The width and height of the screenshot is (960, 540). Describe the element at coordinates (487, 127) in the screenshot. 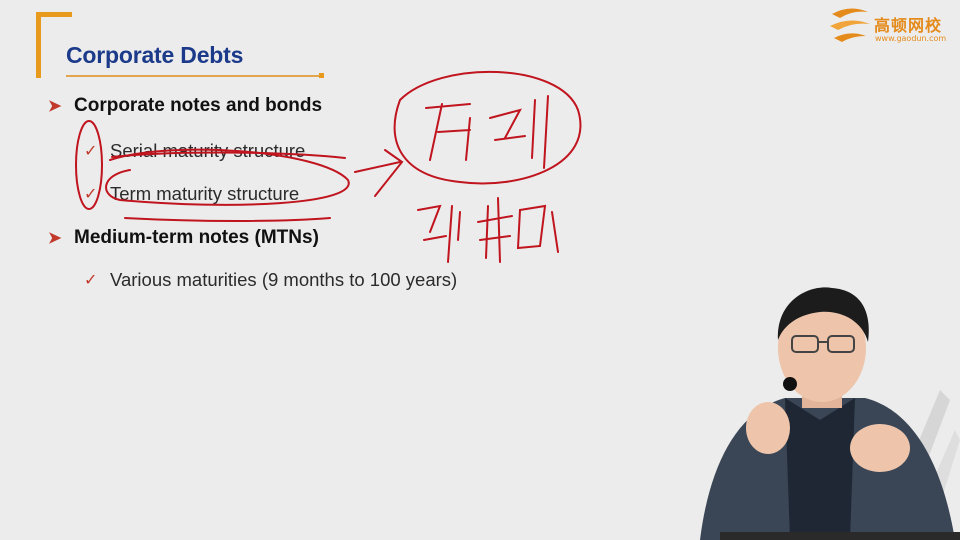

I see `ink-circle-characters` at that location.